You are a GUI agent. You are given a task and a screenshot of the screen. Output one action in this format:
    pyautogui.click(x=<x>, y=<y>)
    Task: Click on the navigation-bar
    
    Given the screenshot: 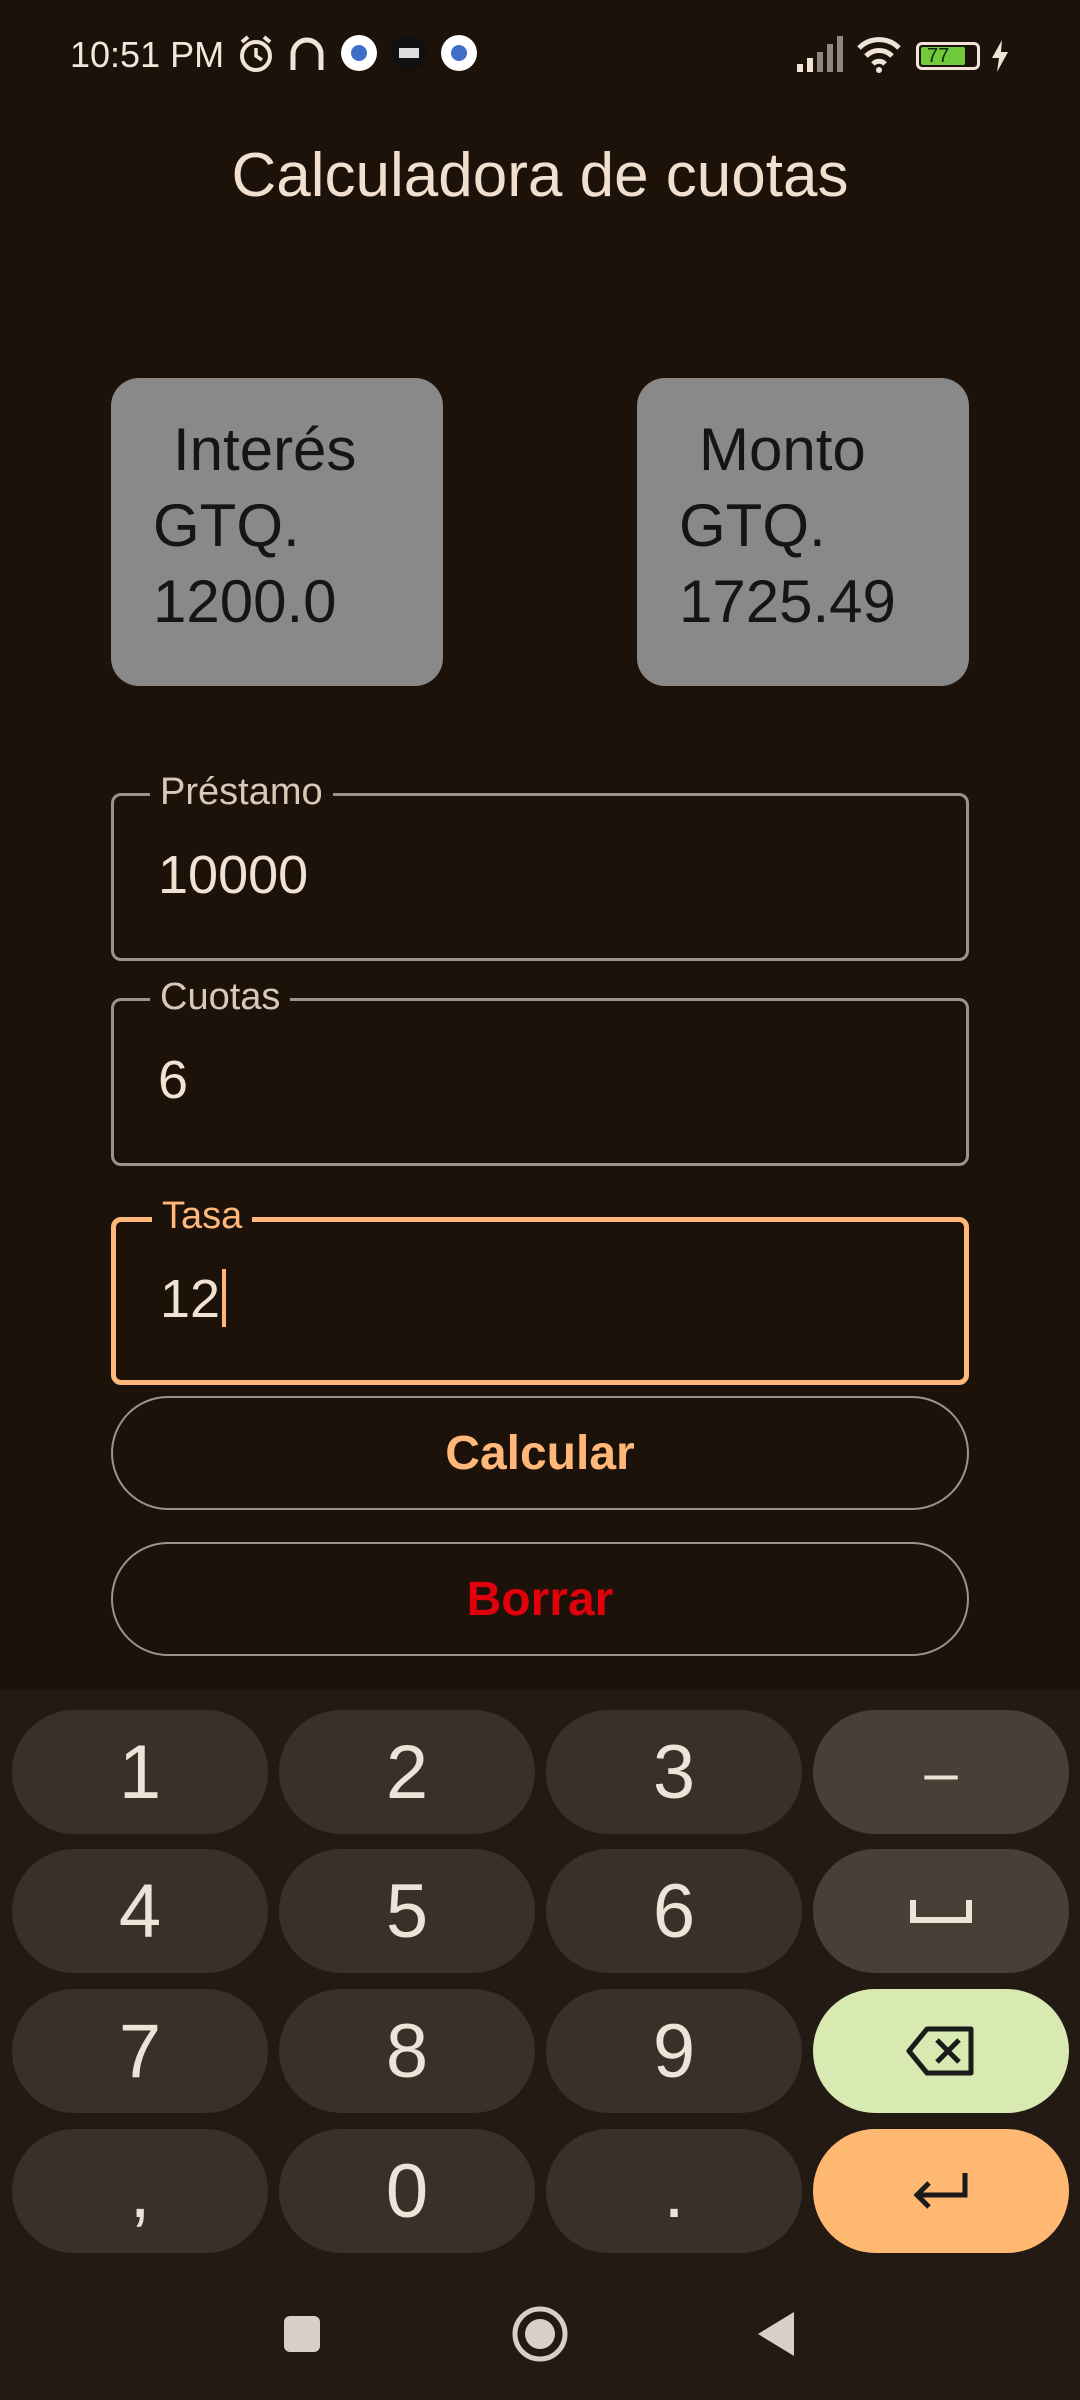 What is the action you would take?
    pyautogui.click(x=540, y=2330)
    